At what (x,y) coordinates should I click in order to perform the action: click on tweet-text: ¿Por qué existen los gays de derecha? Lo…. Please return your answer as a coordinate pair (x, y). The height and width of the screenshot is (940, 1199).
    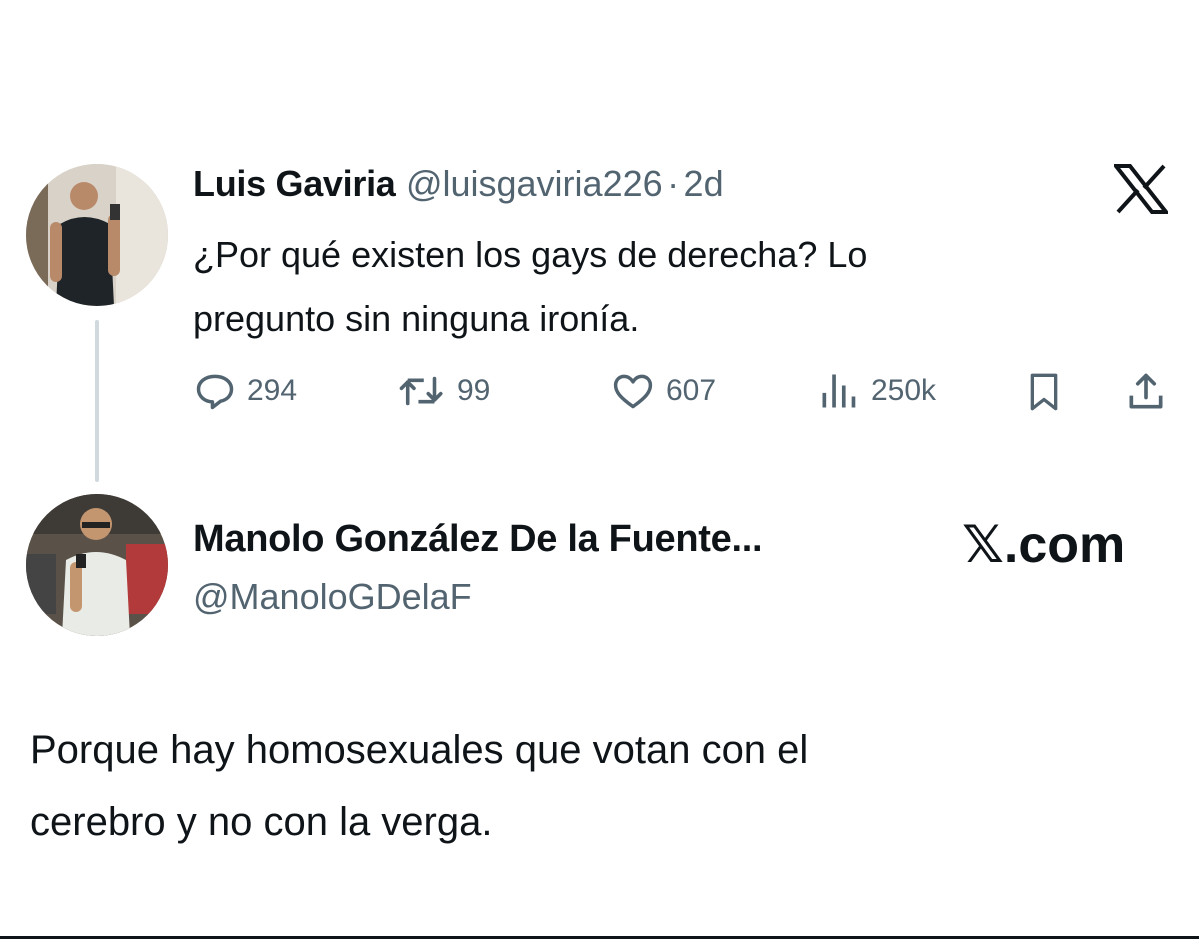
    Looking at the image, I should click on (653, 287).